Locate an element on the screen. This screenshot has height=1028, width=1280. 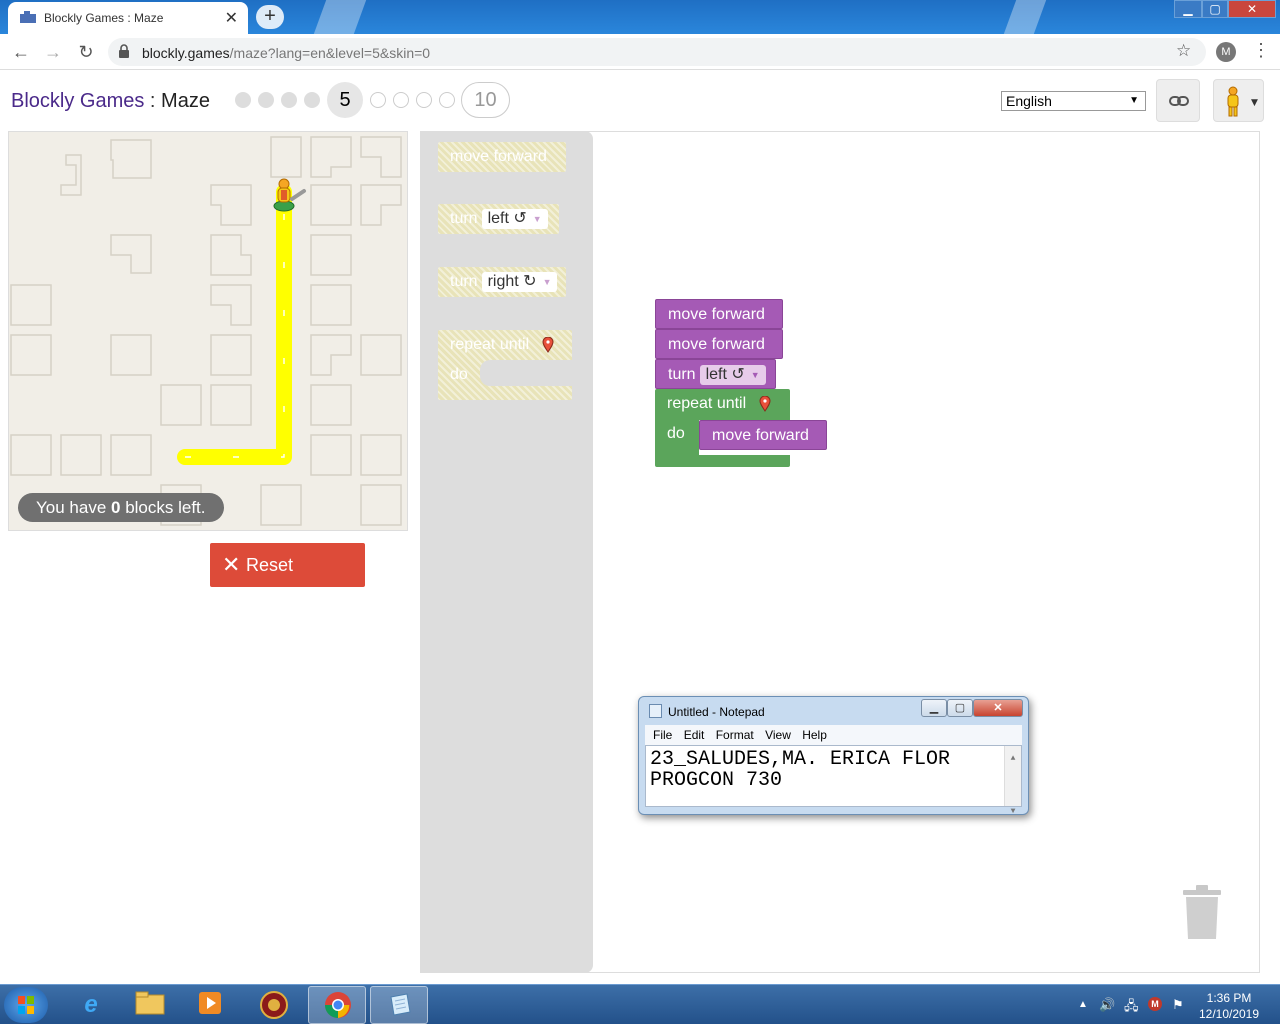
taskbar-file-explorer is located at coordinates (150, 1005).